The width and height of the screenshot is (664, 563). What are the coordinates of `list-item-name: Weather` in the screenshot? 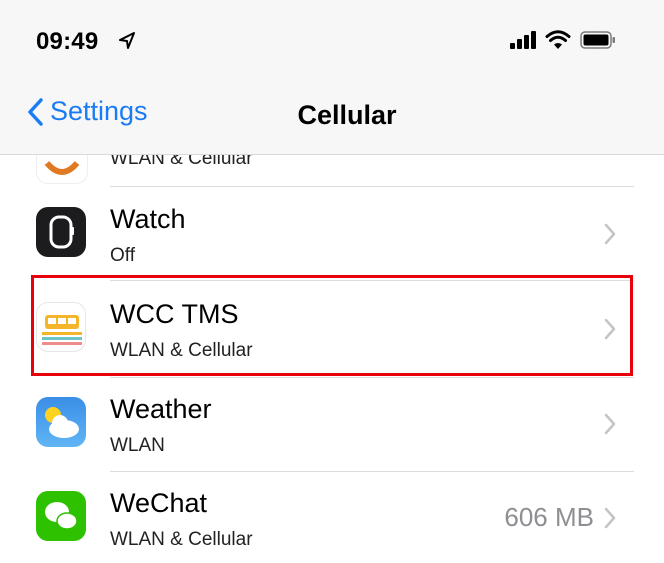 It's located at (161, 409).